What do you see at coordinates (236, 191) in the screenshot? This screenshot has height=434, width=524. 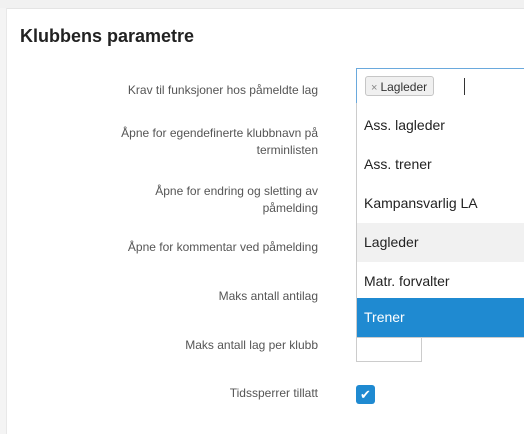 I see `label-line: Åpne for endring og sletting av` at bounding box center [236, 191].